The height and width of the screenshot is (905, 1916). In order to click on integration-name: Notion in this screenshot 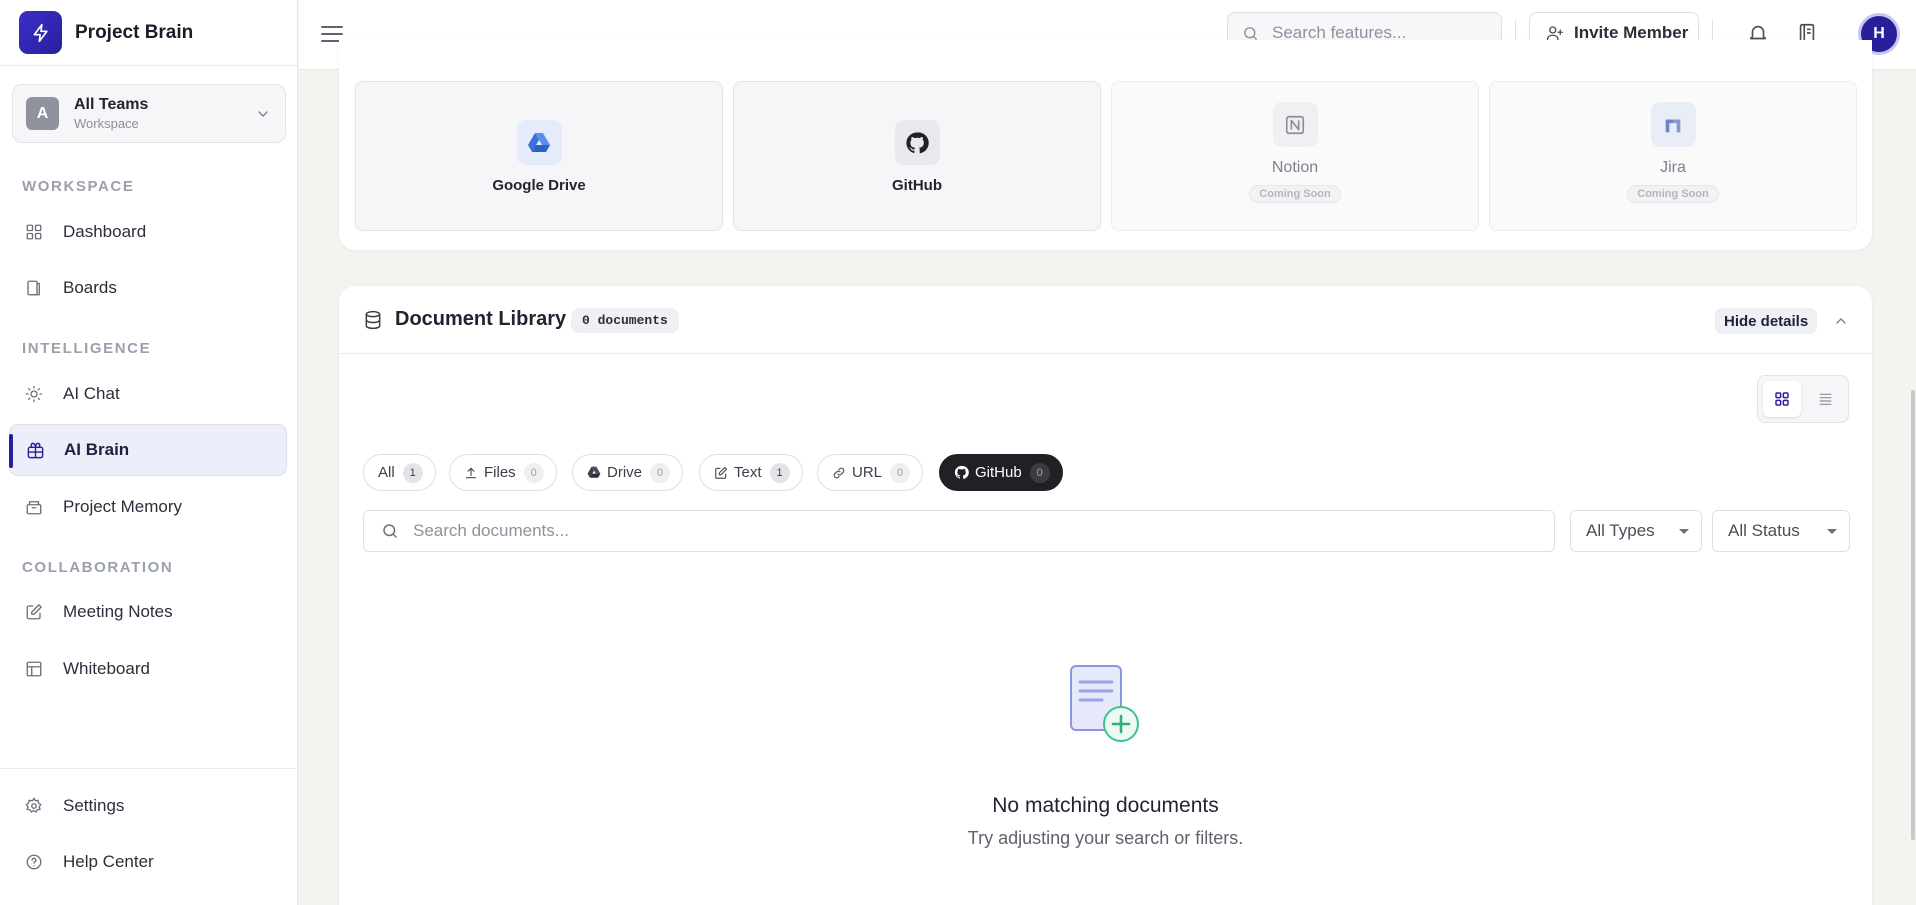, I will do `click(1295, 167)`.